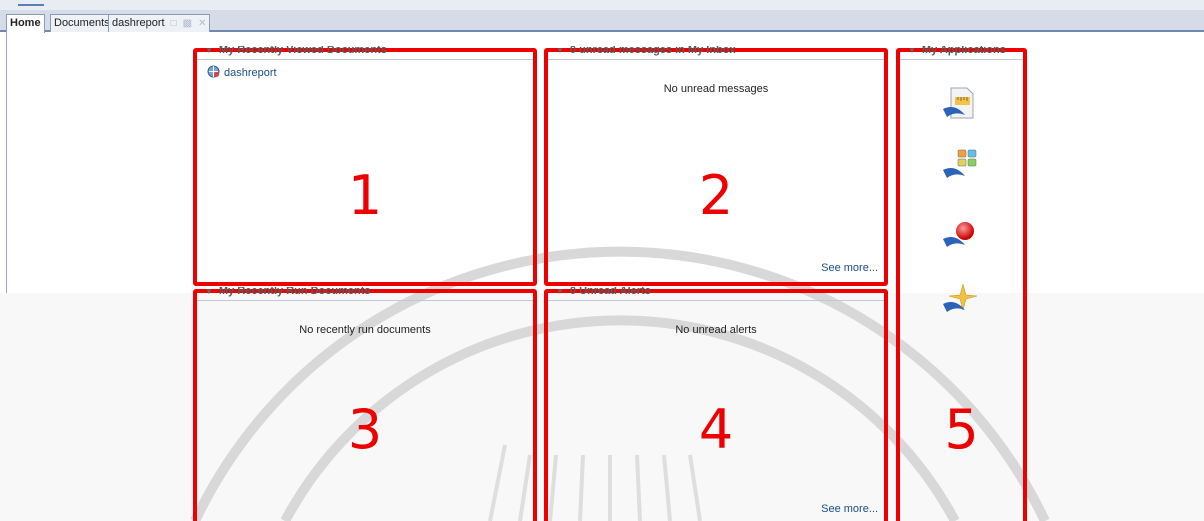  Describe the element at coordinates (959, 300) in the screenshot. I see `analysis-app-icon` at that location.